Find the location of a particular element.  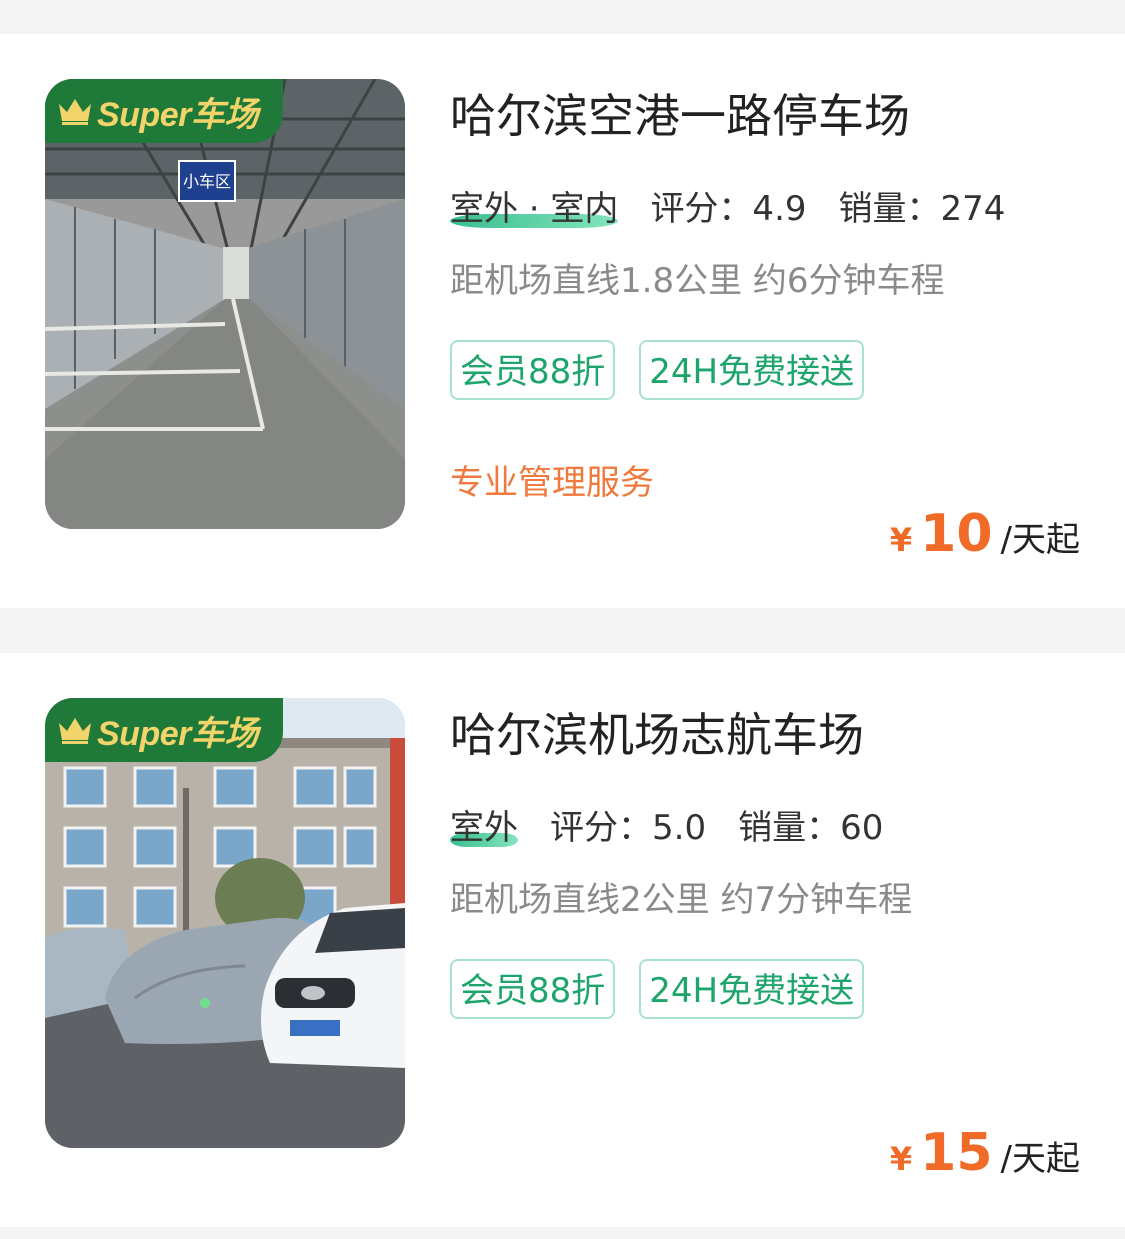

listing-meta: 室外 · 室内 评分：4.9 销量：274 is located at coordinates (727, 209).